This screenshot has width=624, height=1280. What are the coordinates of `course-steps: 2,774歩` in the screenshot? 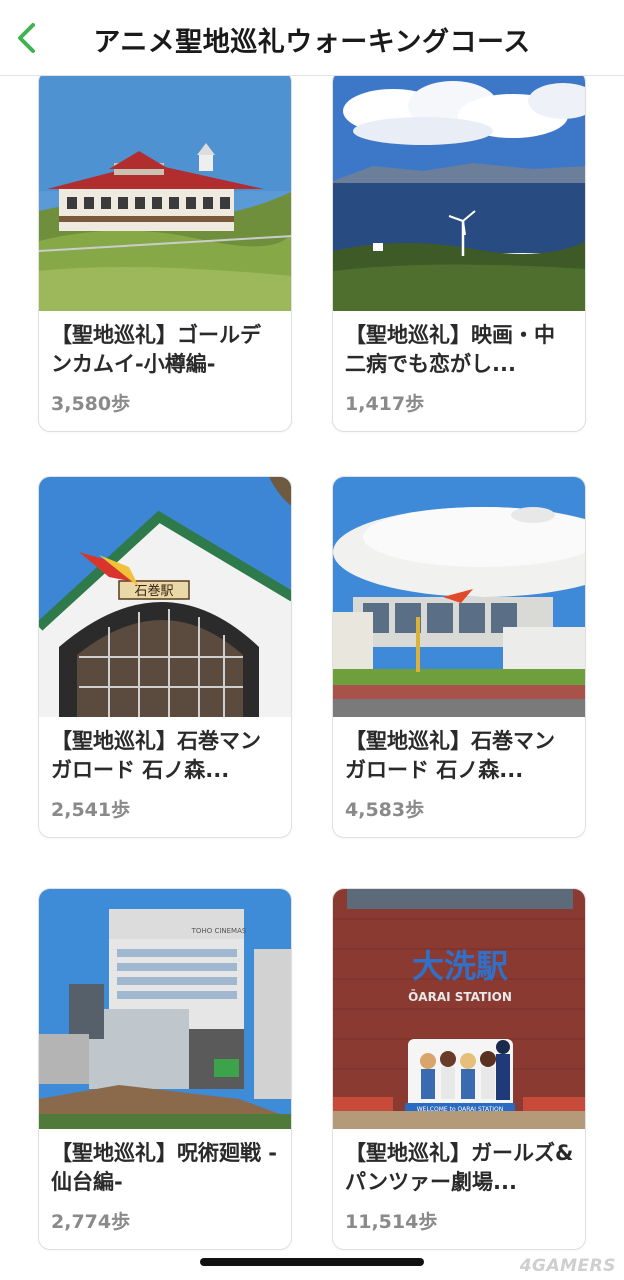 It's located at (91, 1222).